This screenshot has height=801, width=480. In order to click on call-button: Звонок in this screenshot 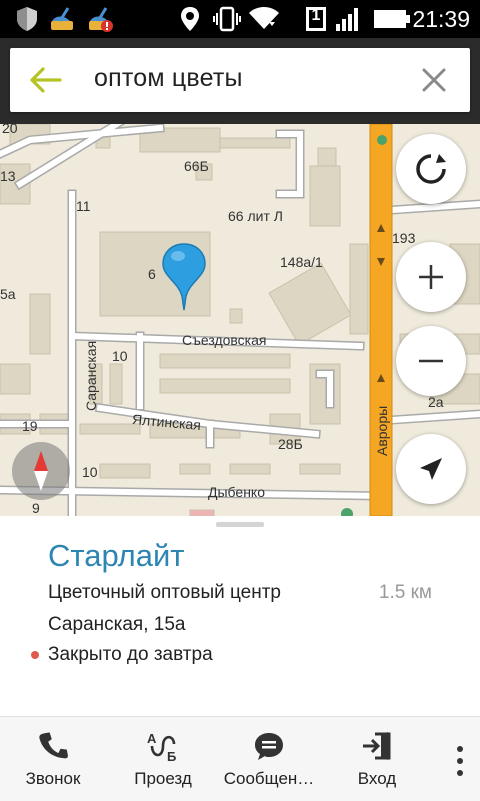, I will do `click(53, 759)`.